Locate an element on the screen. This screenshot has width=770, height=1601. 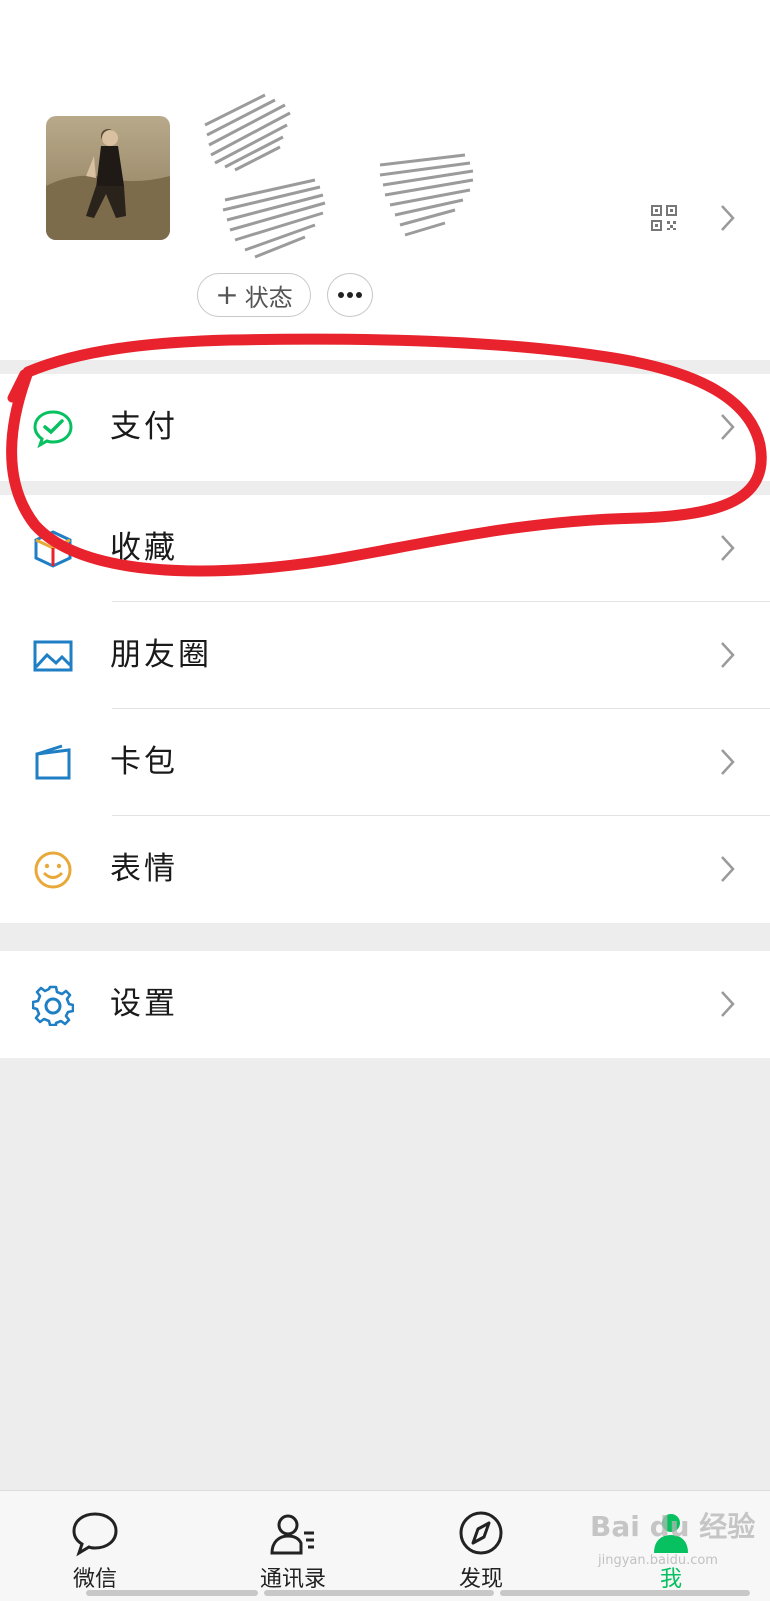
menu-group-settings: 设置 is located at coordinates (385, 1004).